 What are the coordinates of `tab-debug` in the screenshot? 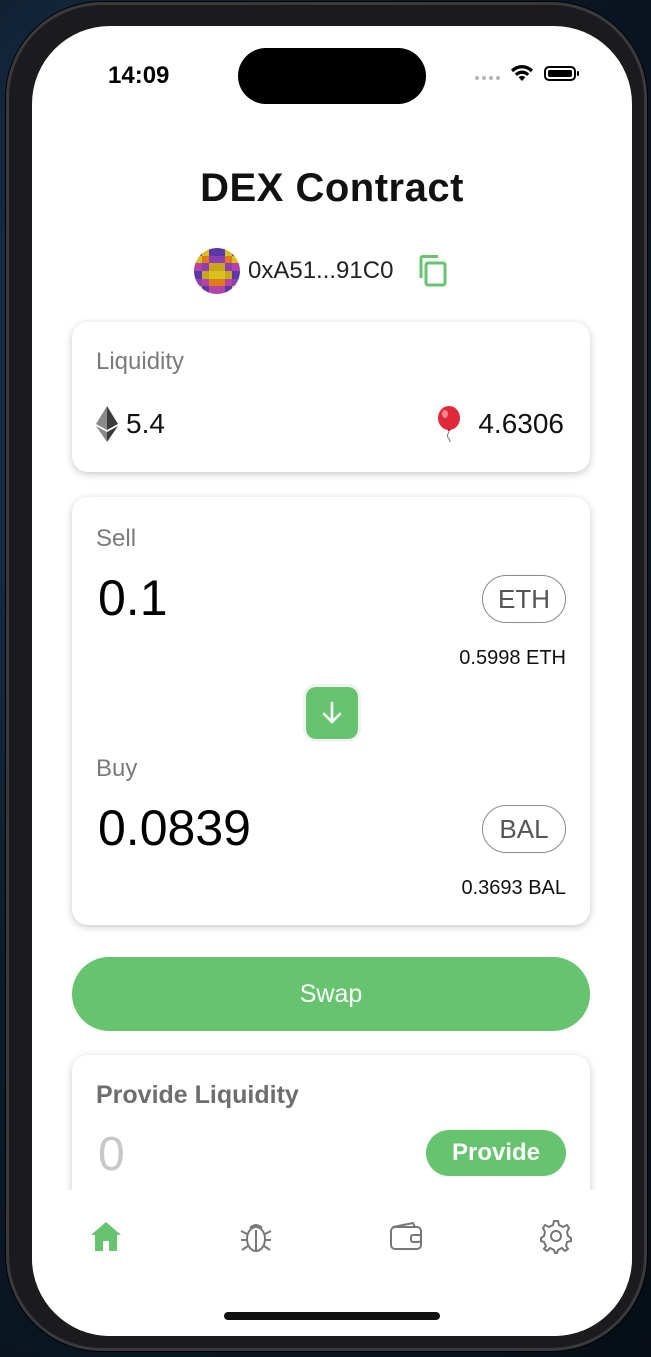 It's located at (256, 1236).